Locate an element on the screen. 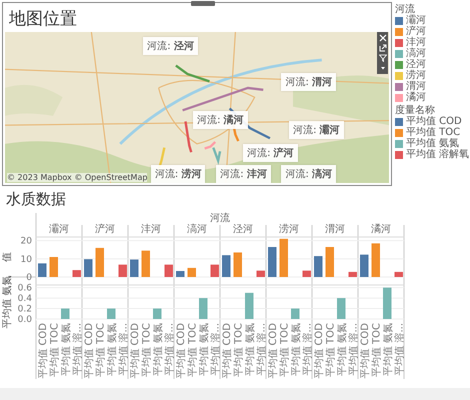 The width and height of the screenshot is (470, 400). axis-label: 0.0 is located at coordinates (25, 320).